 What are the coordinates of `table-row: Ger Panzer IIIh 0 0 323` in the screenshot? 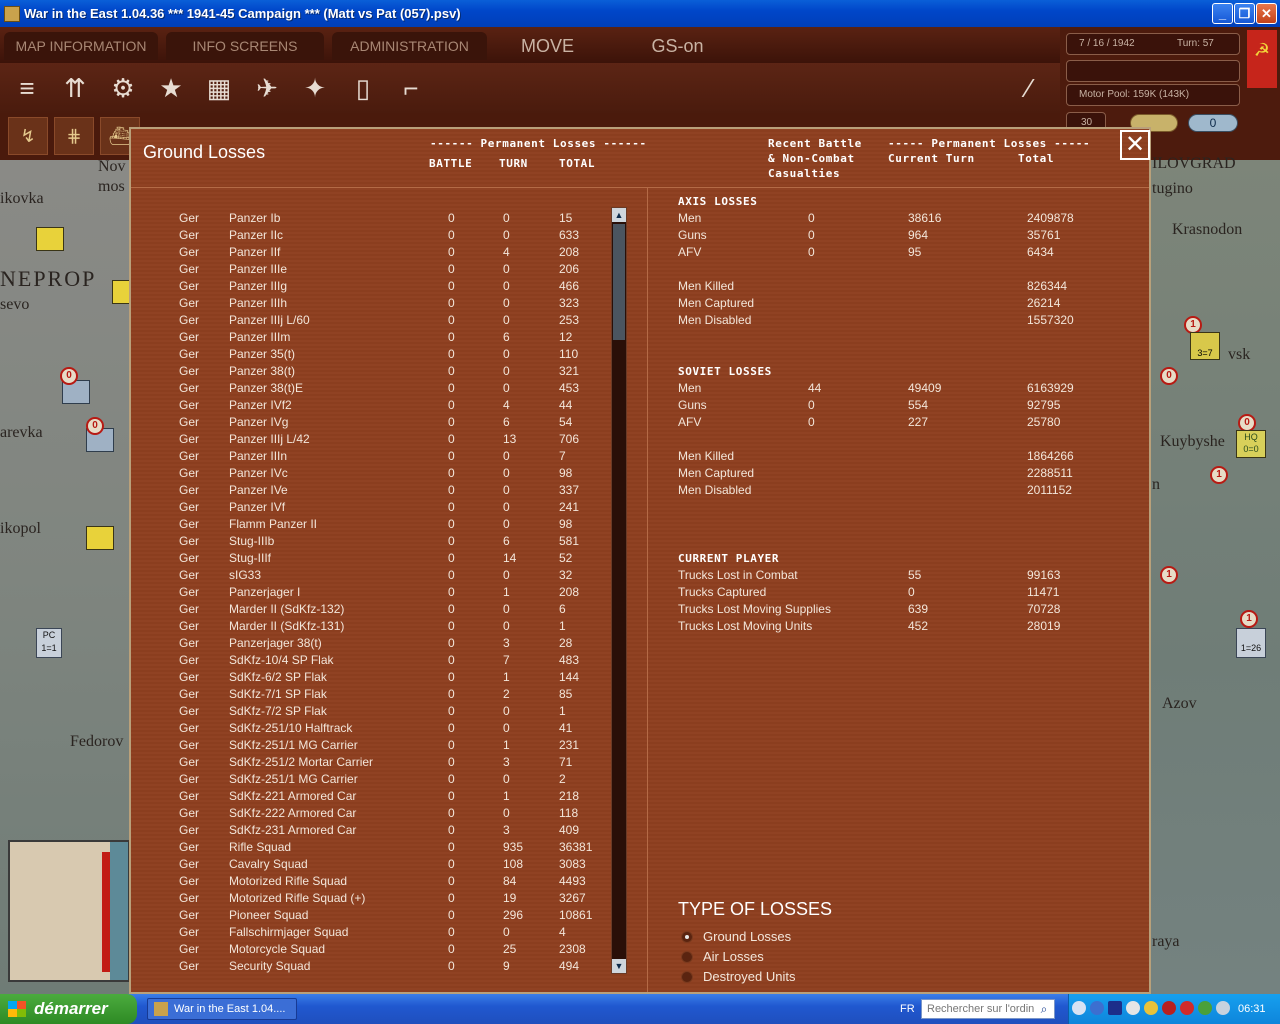 It's located at (390, 303).